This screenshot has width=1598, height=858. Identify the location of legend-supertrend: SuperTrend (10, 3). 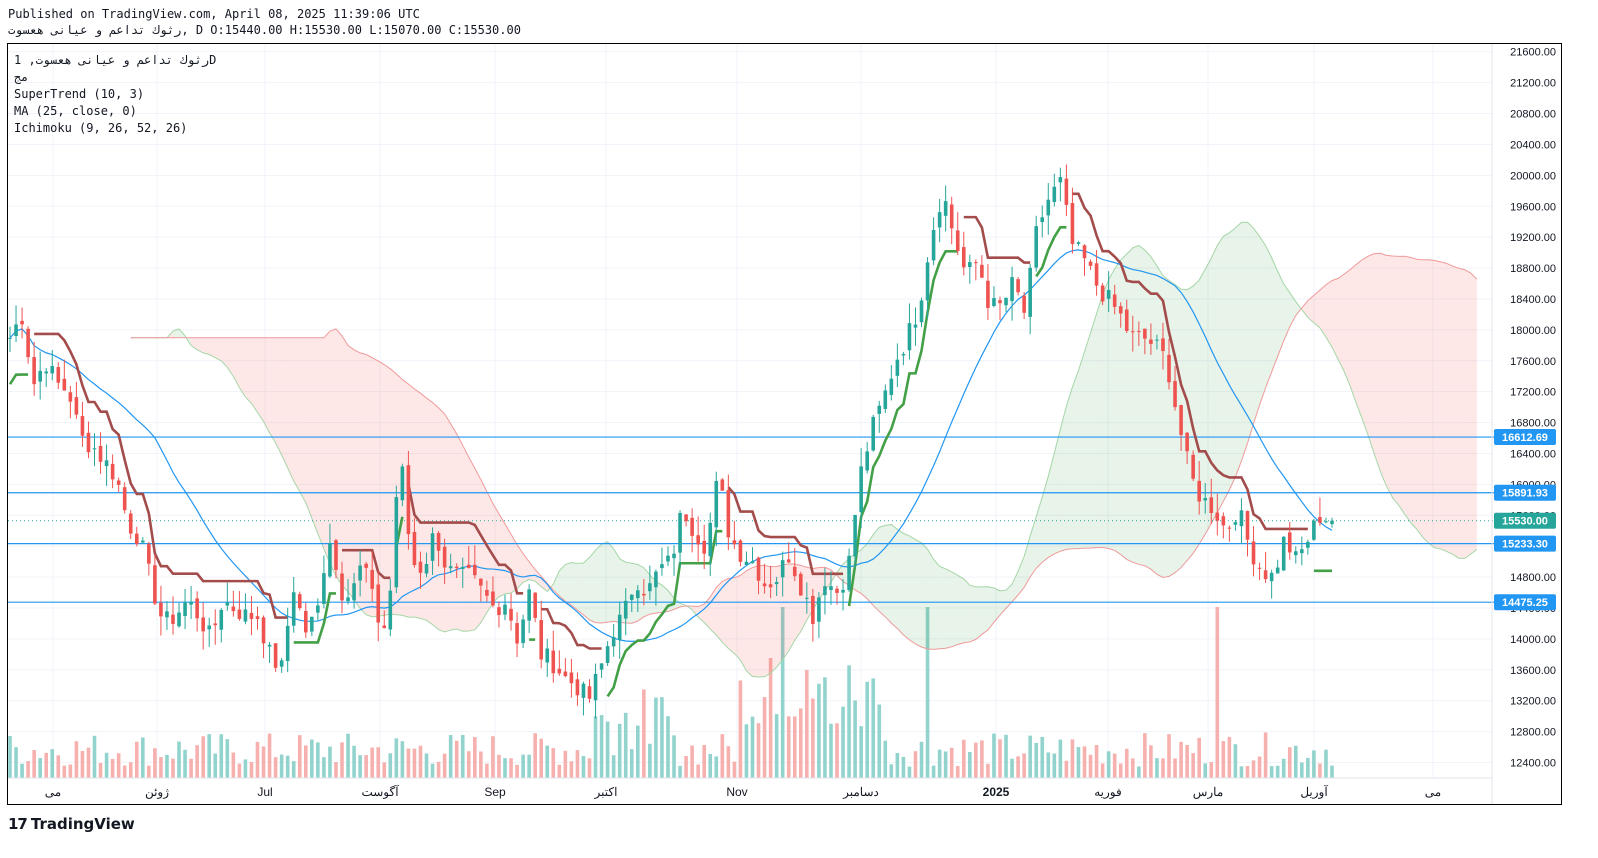
(115, 94).